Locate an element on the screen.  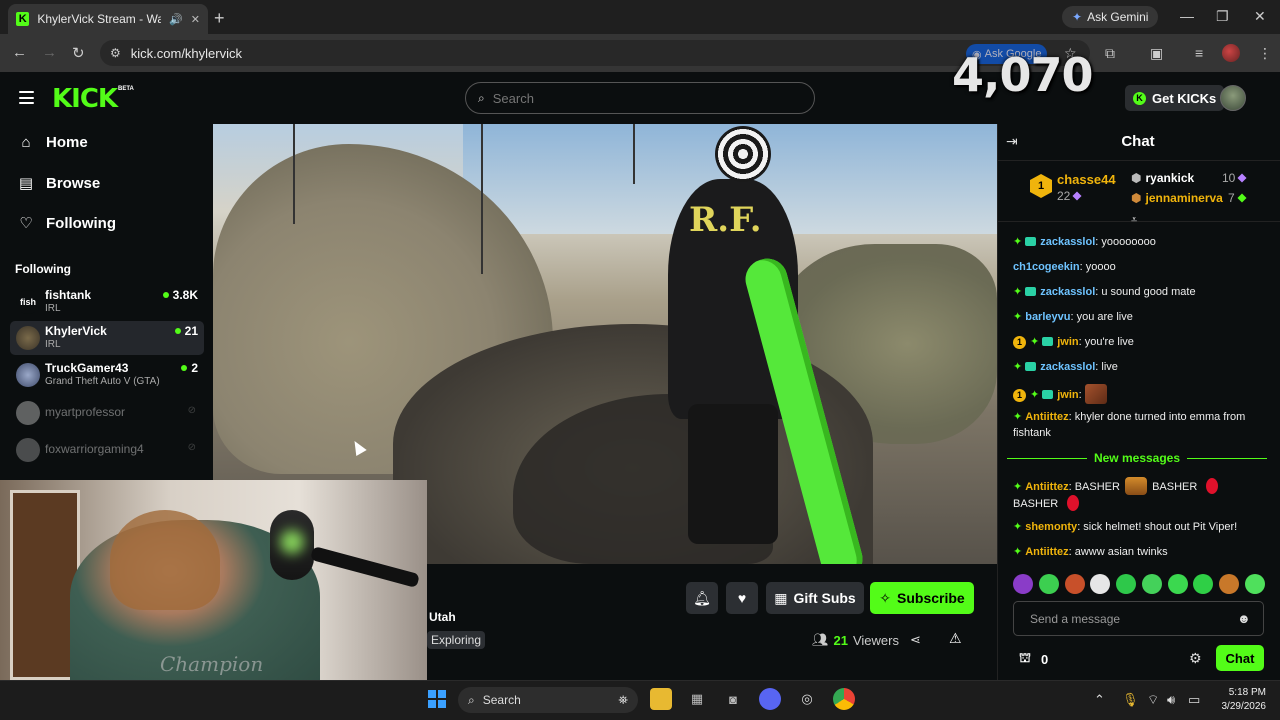
new-tab-button: + is located at coordinates (219, 18).